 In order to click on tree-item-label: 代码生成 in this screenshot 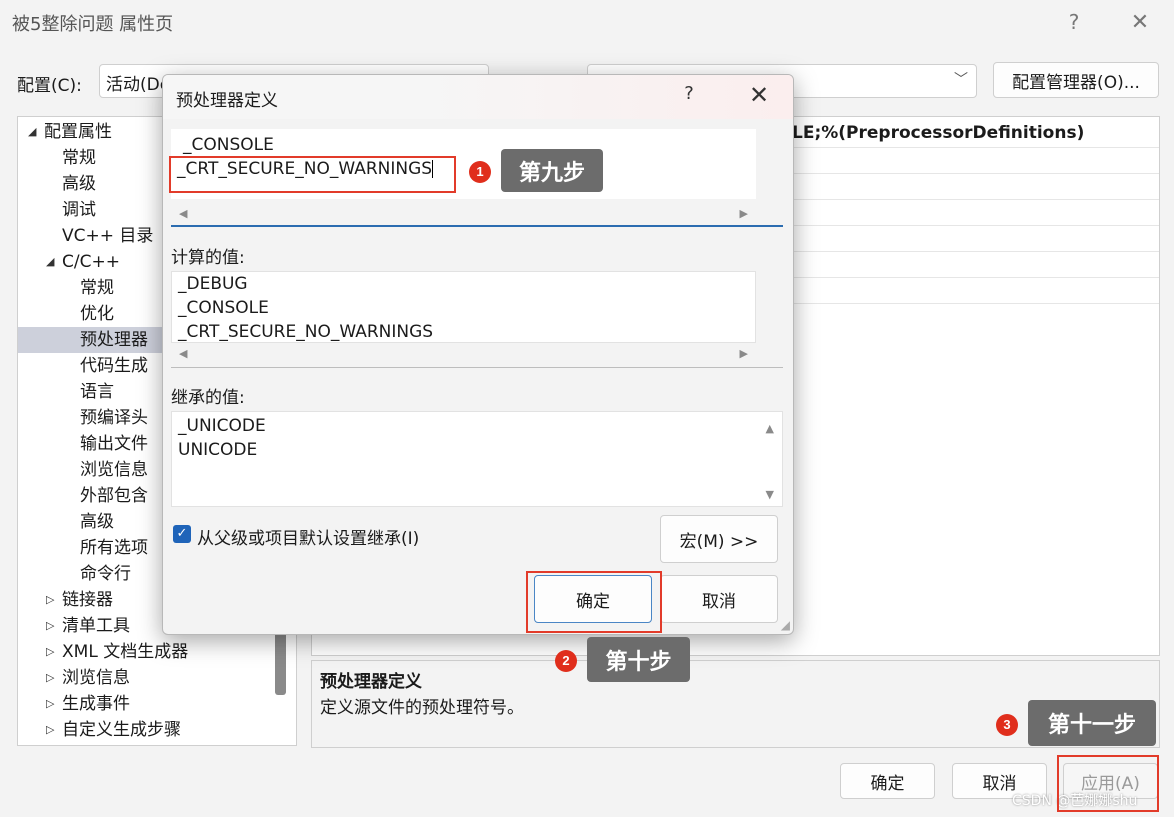, I will do `click(114, 366)`.